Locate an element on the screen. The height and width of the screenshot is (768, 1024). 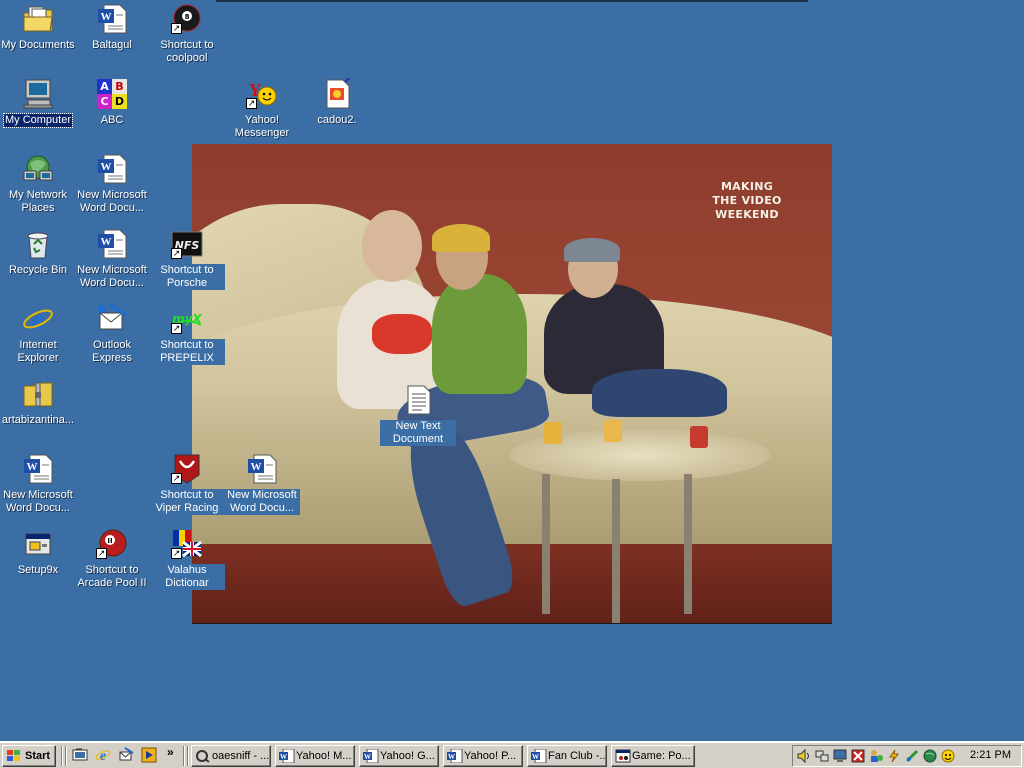
setup-installer-icon is located at coordinates (38, 544).